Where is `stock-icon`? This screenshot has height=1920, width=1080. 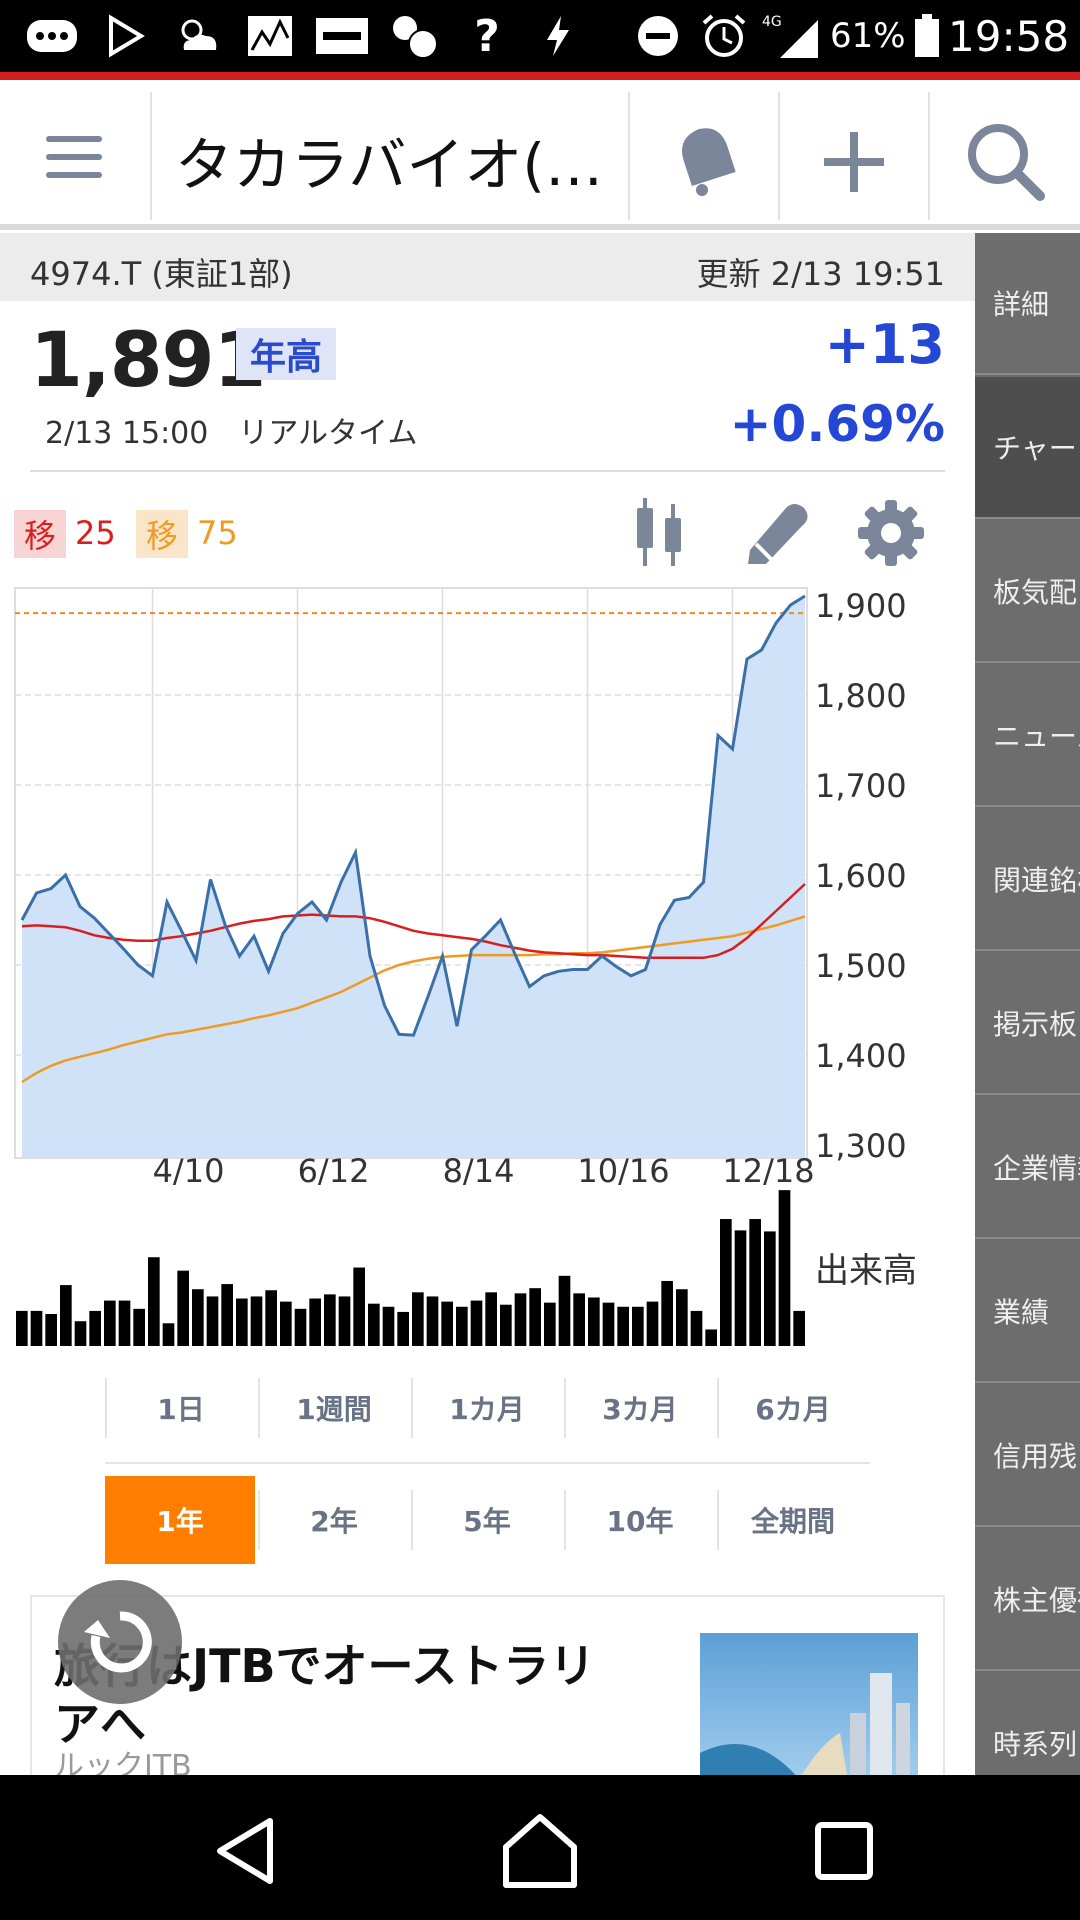
stock-icon is located at coordinates (270, 36).